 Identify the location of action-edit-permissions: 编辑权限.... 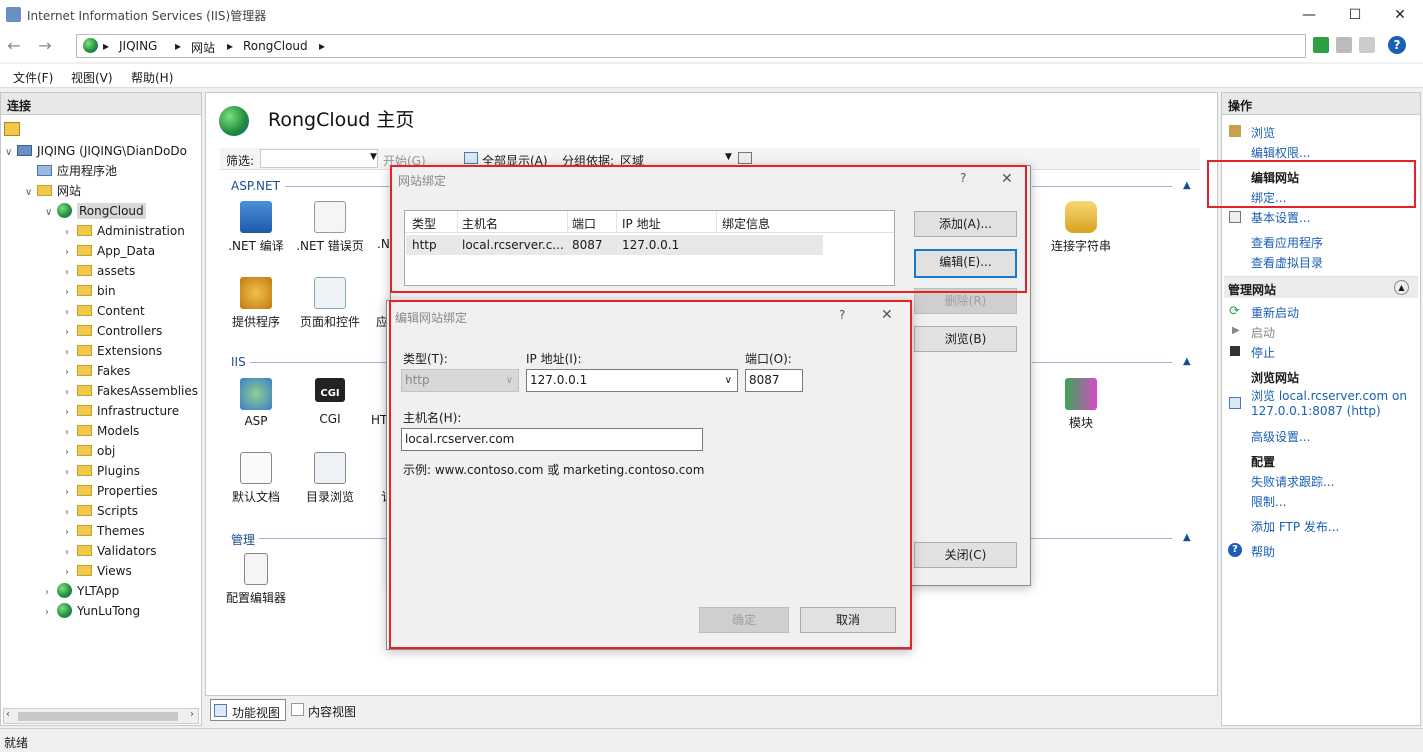
(1280, 152).